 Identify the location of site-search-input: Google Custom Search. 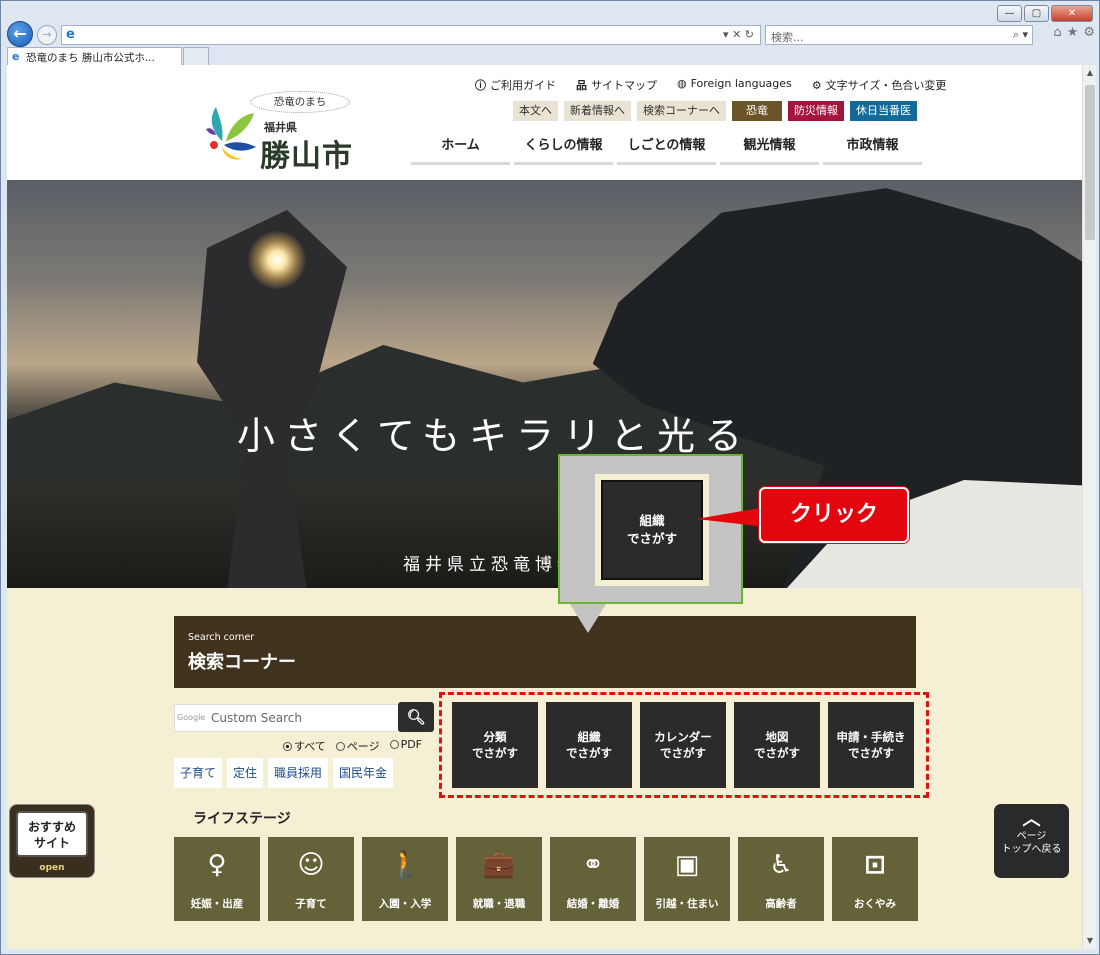
(286, 718).